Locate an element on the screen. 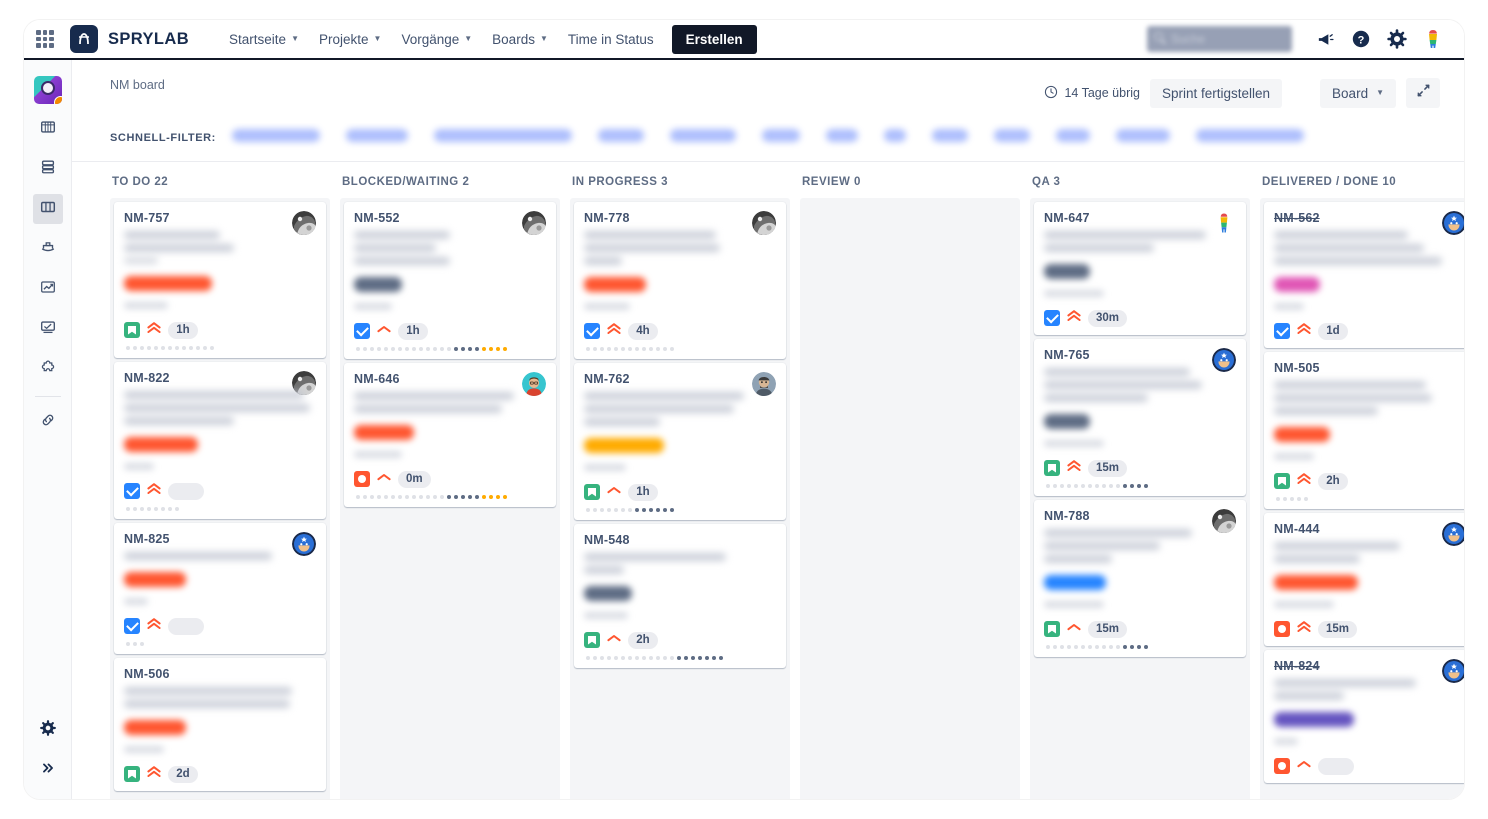 This screenshot has height=819, width=1488. issue-card: NM-757 1h is located at coordinates (220, 280).